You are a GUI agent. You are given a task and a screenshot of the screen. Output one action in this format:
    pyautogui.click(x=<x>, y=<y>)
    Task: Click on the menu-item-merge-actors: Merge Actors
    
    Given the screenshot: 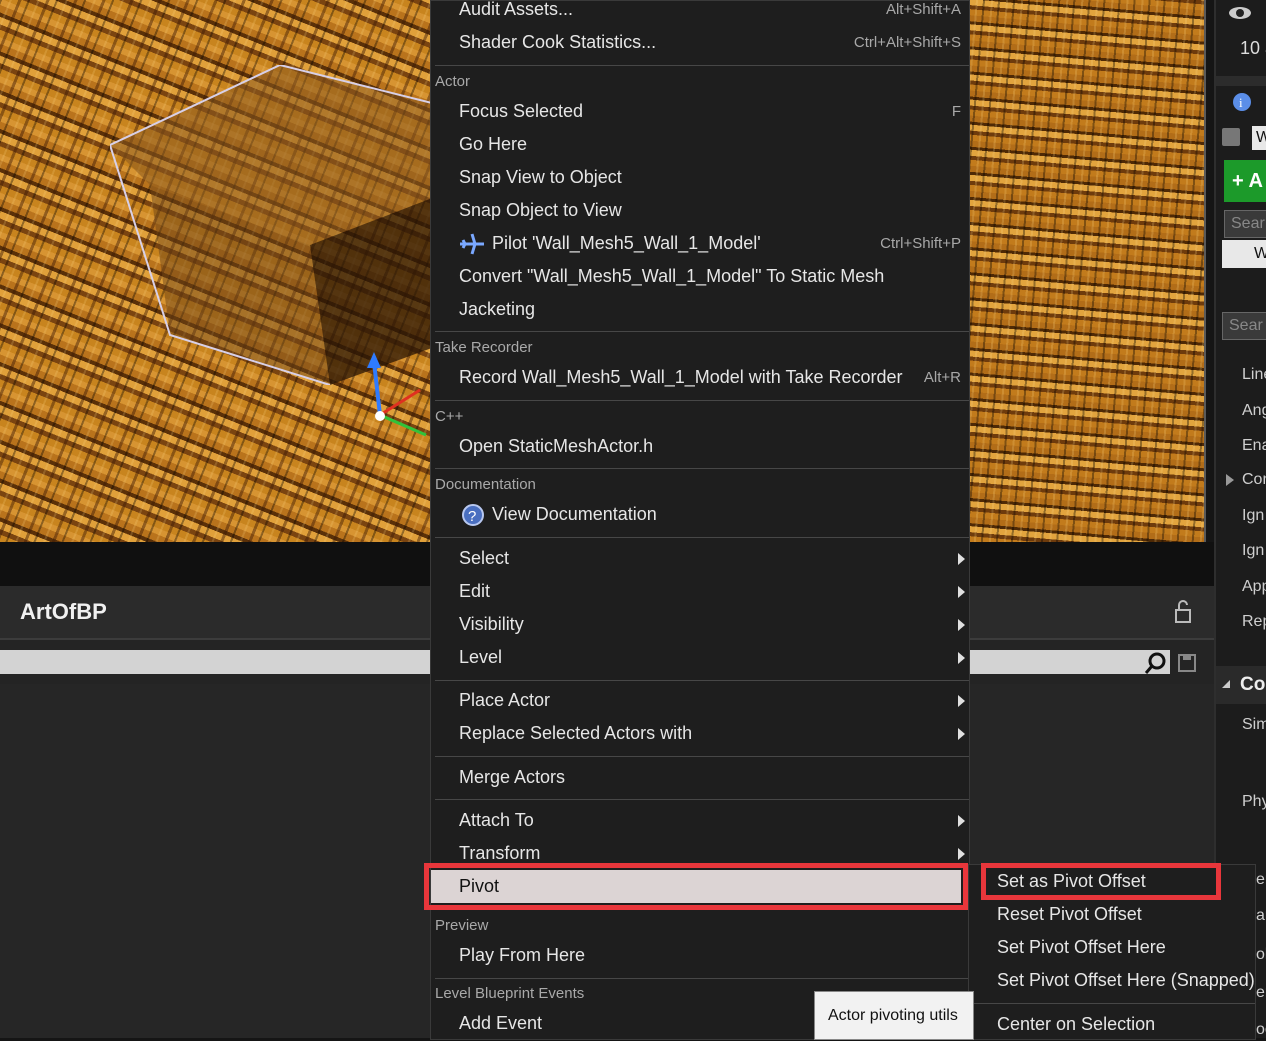 What is the action you would take?
    pyautogui.click(x=700, y=777)
    